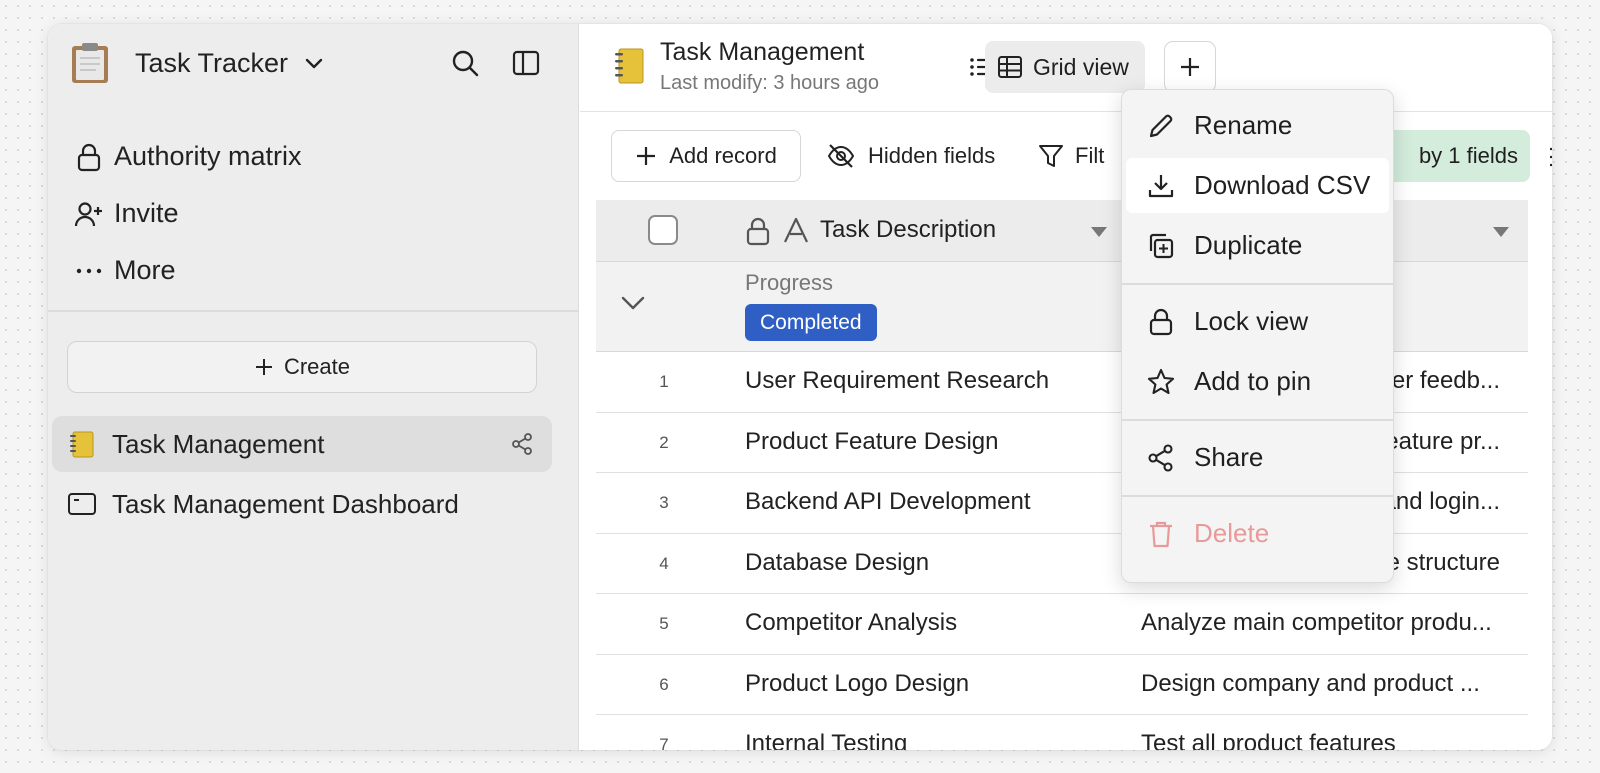 The image size is (1600, 773). I want to click on dashboard-icon, so click(82, 504).